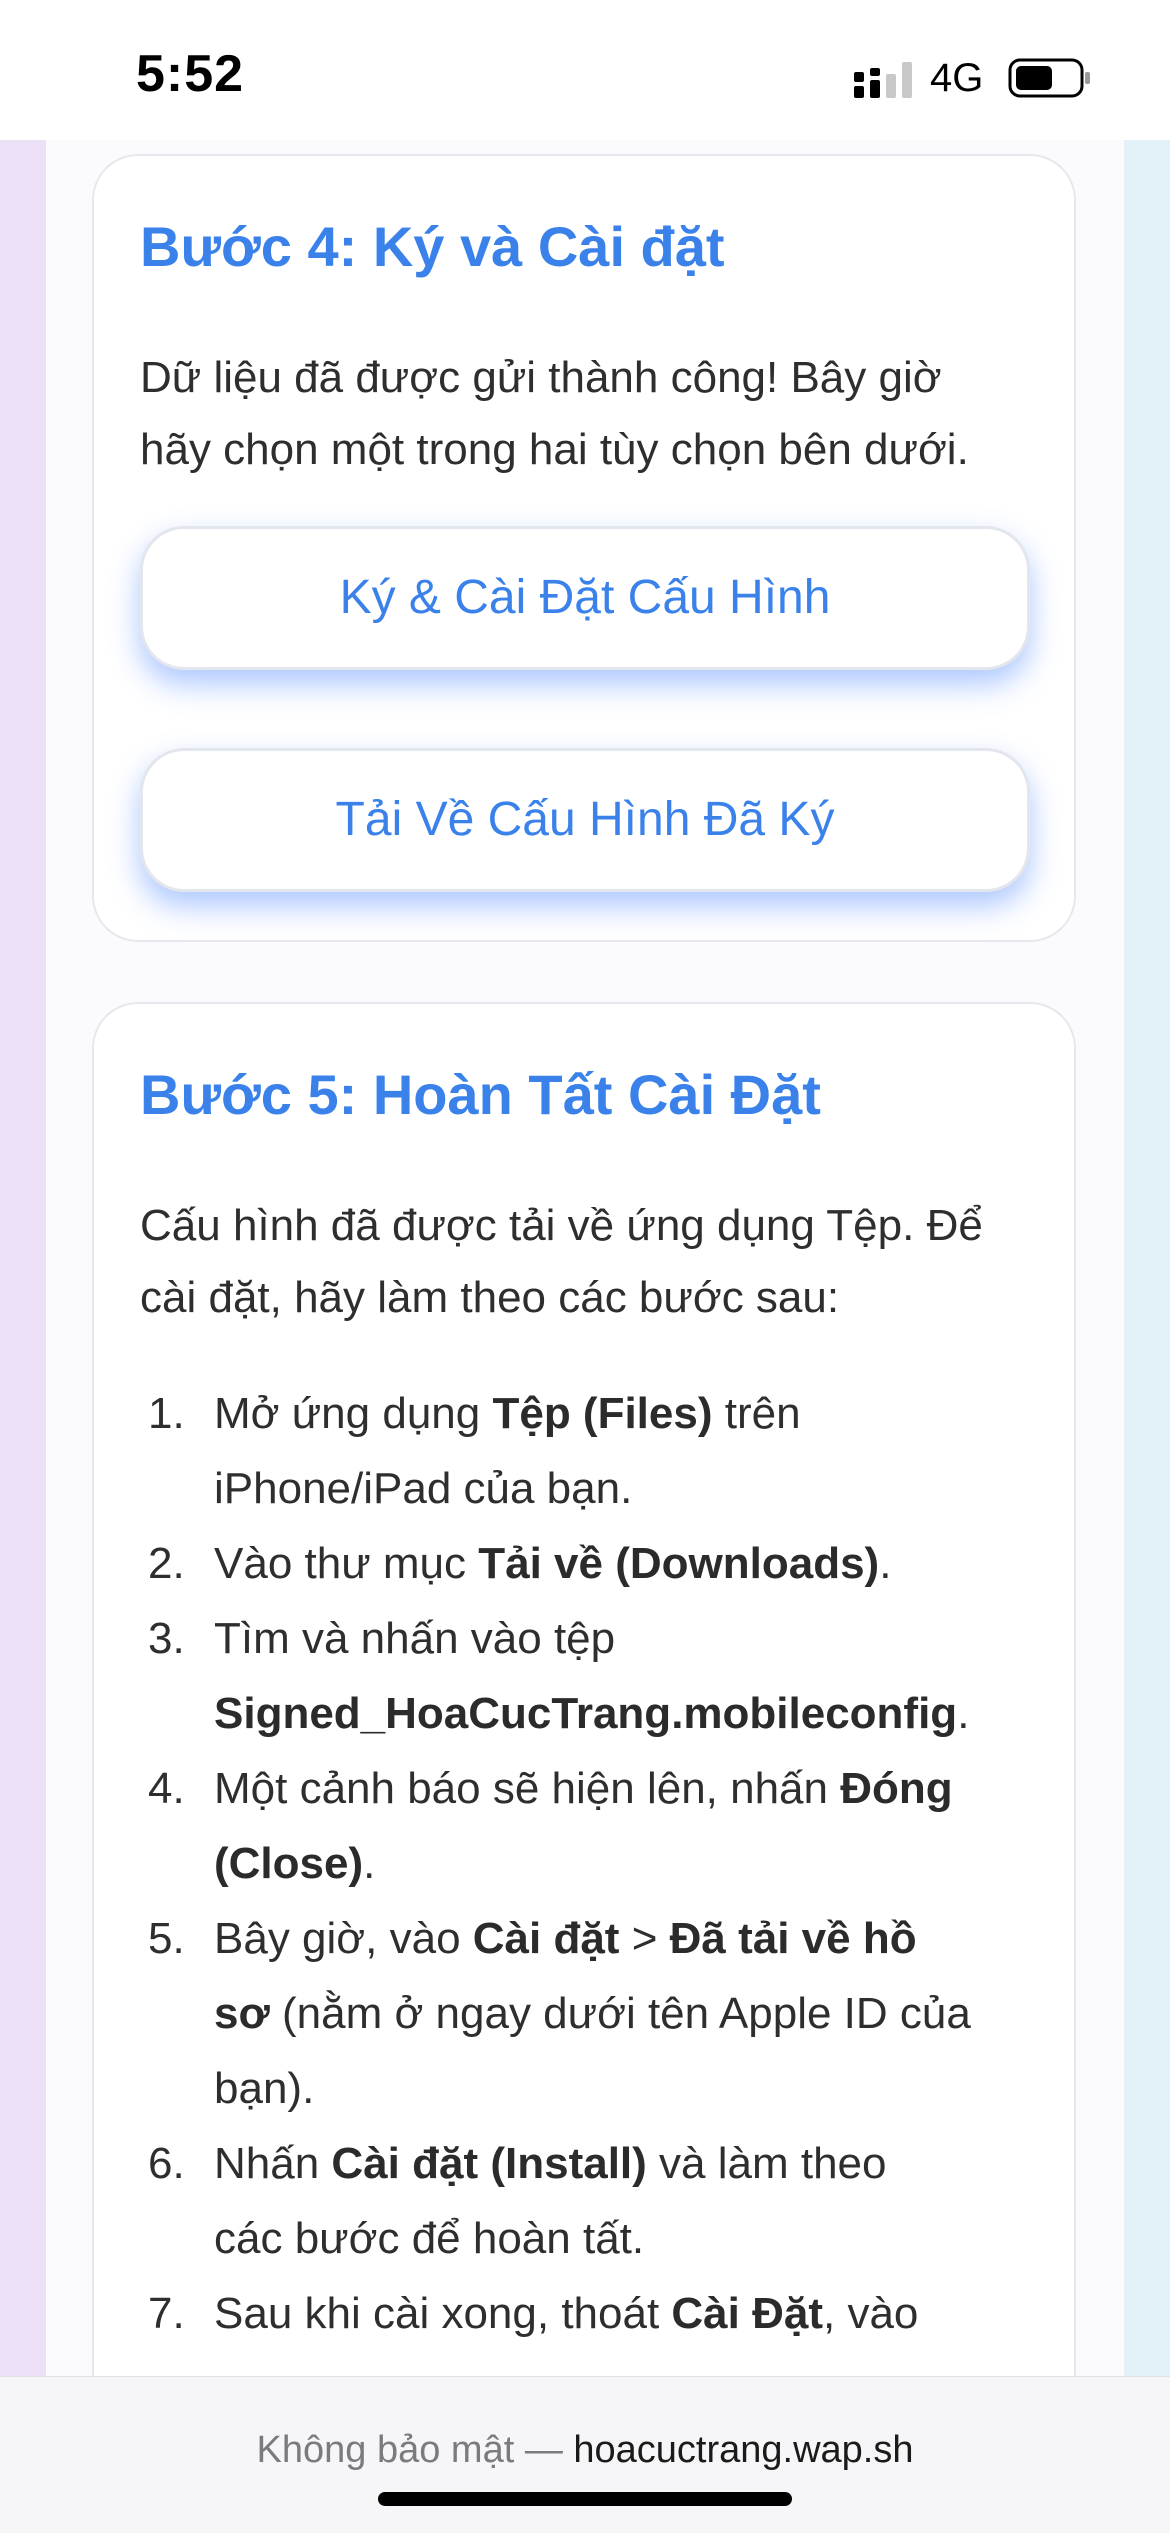  What do you see at coordinates (264, 2088) in the screenshot?
I see `step-text: bạn).` at bounding box center [264, 2088].